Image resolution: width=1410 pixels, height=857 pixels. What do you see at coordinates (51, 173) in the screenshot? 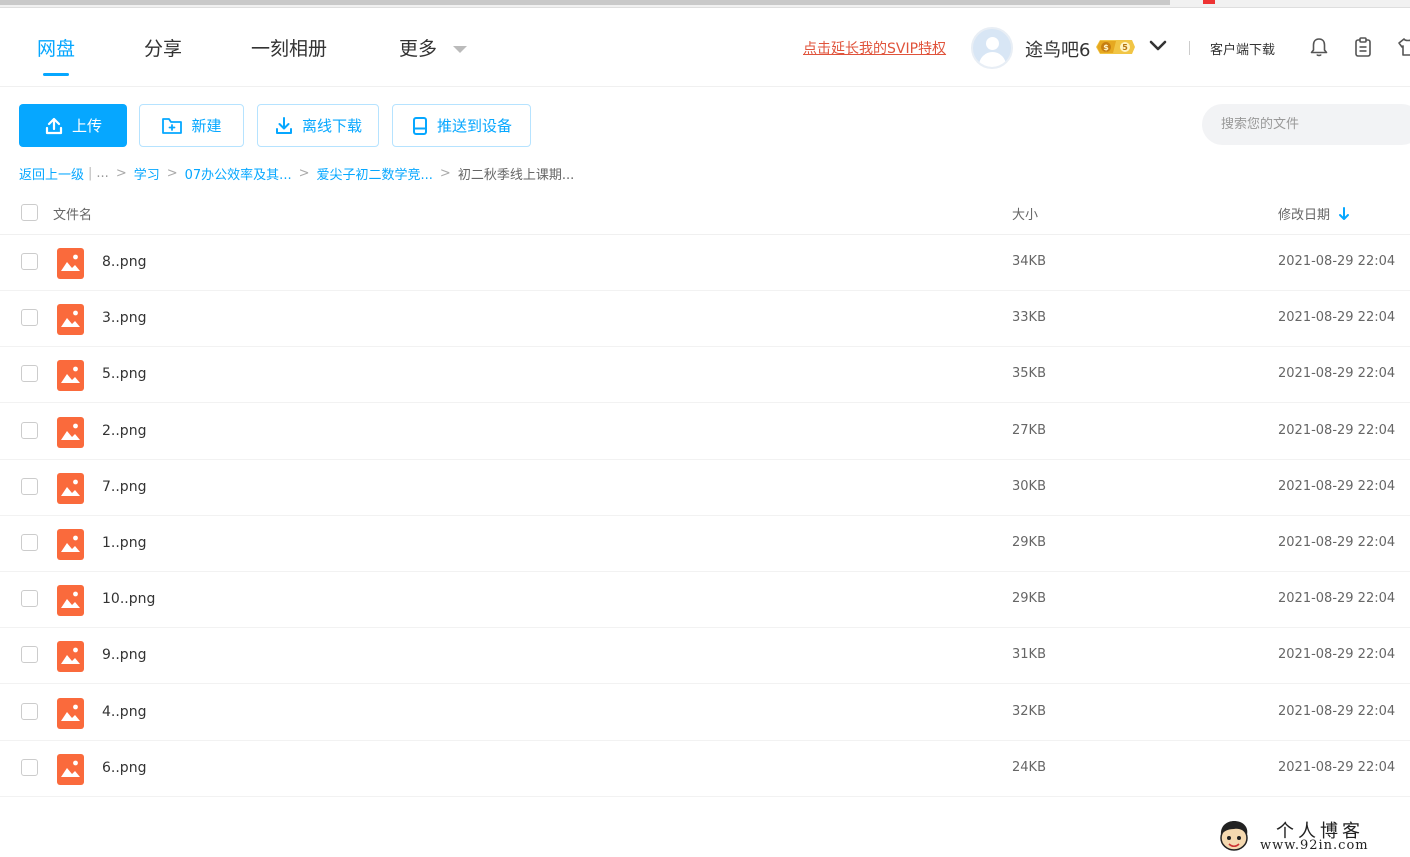
I see `breadcrumb-back: 返回上一级` at bounding box center [51, 173].